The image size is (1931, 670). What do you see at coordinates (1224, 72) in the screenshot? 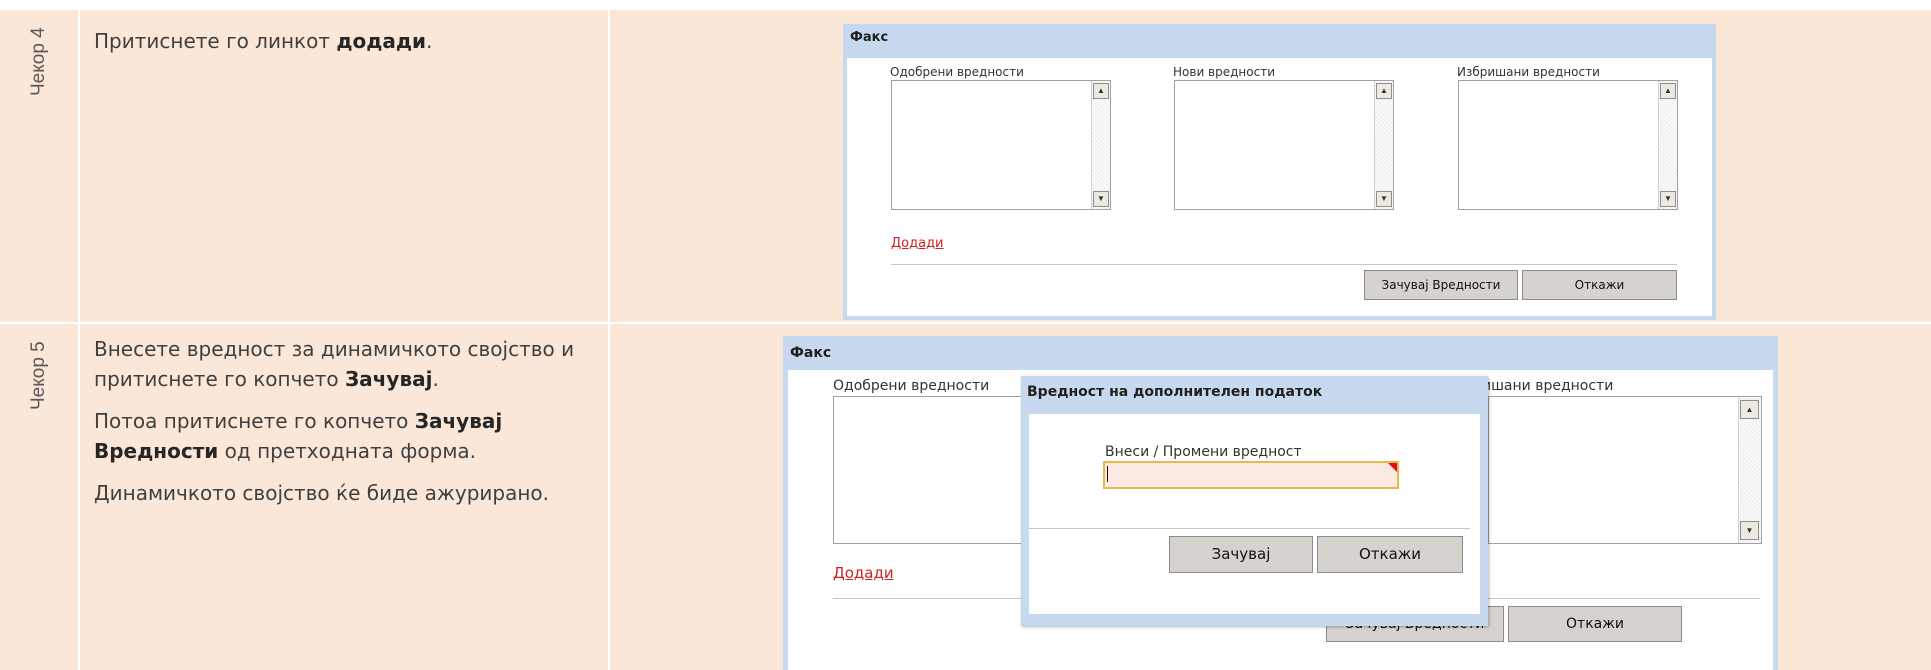
I see `new-values-label: Нови вредности` at bounding box center [1224, 72].